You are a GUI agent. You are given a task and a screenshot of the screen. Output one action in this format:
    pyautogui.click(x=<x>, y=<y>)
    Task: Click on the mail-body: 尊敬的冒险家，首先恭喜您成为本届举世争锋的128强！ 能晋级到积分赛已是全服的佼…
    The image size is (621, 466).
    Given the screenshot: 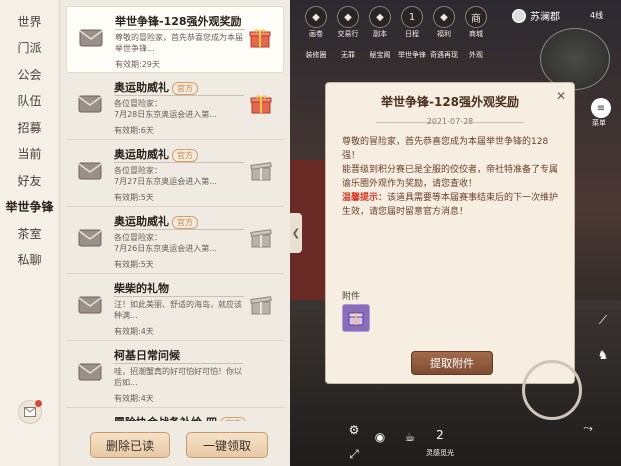 What is the action you would take?
    pyautogui.click(x=452, y=177)
    